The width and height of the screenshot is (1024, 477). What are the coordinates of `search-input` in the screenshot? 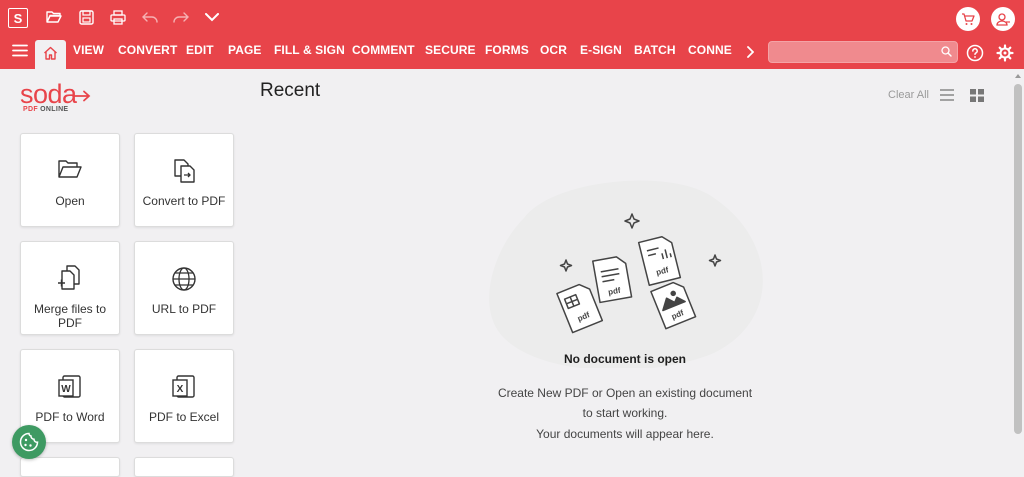 It's located at (857, 53).